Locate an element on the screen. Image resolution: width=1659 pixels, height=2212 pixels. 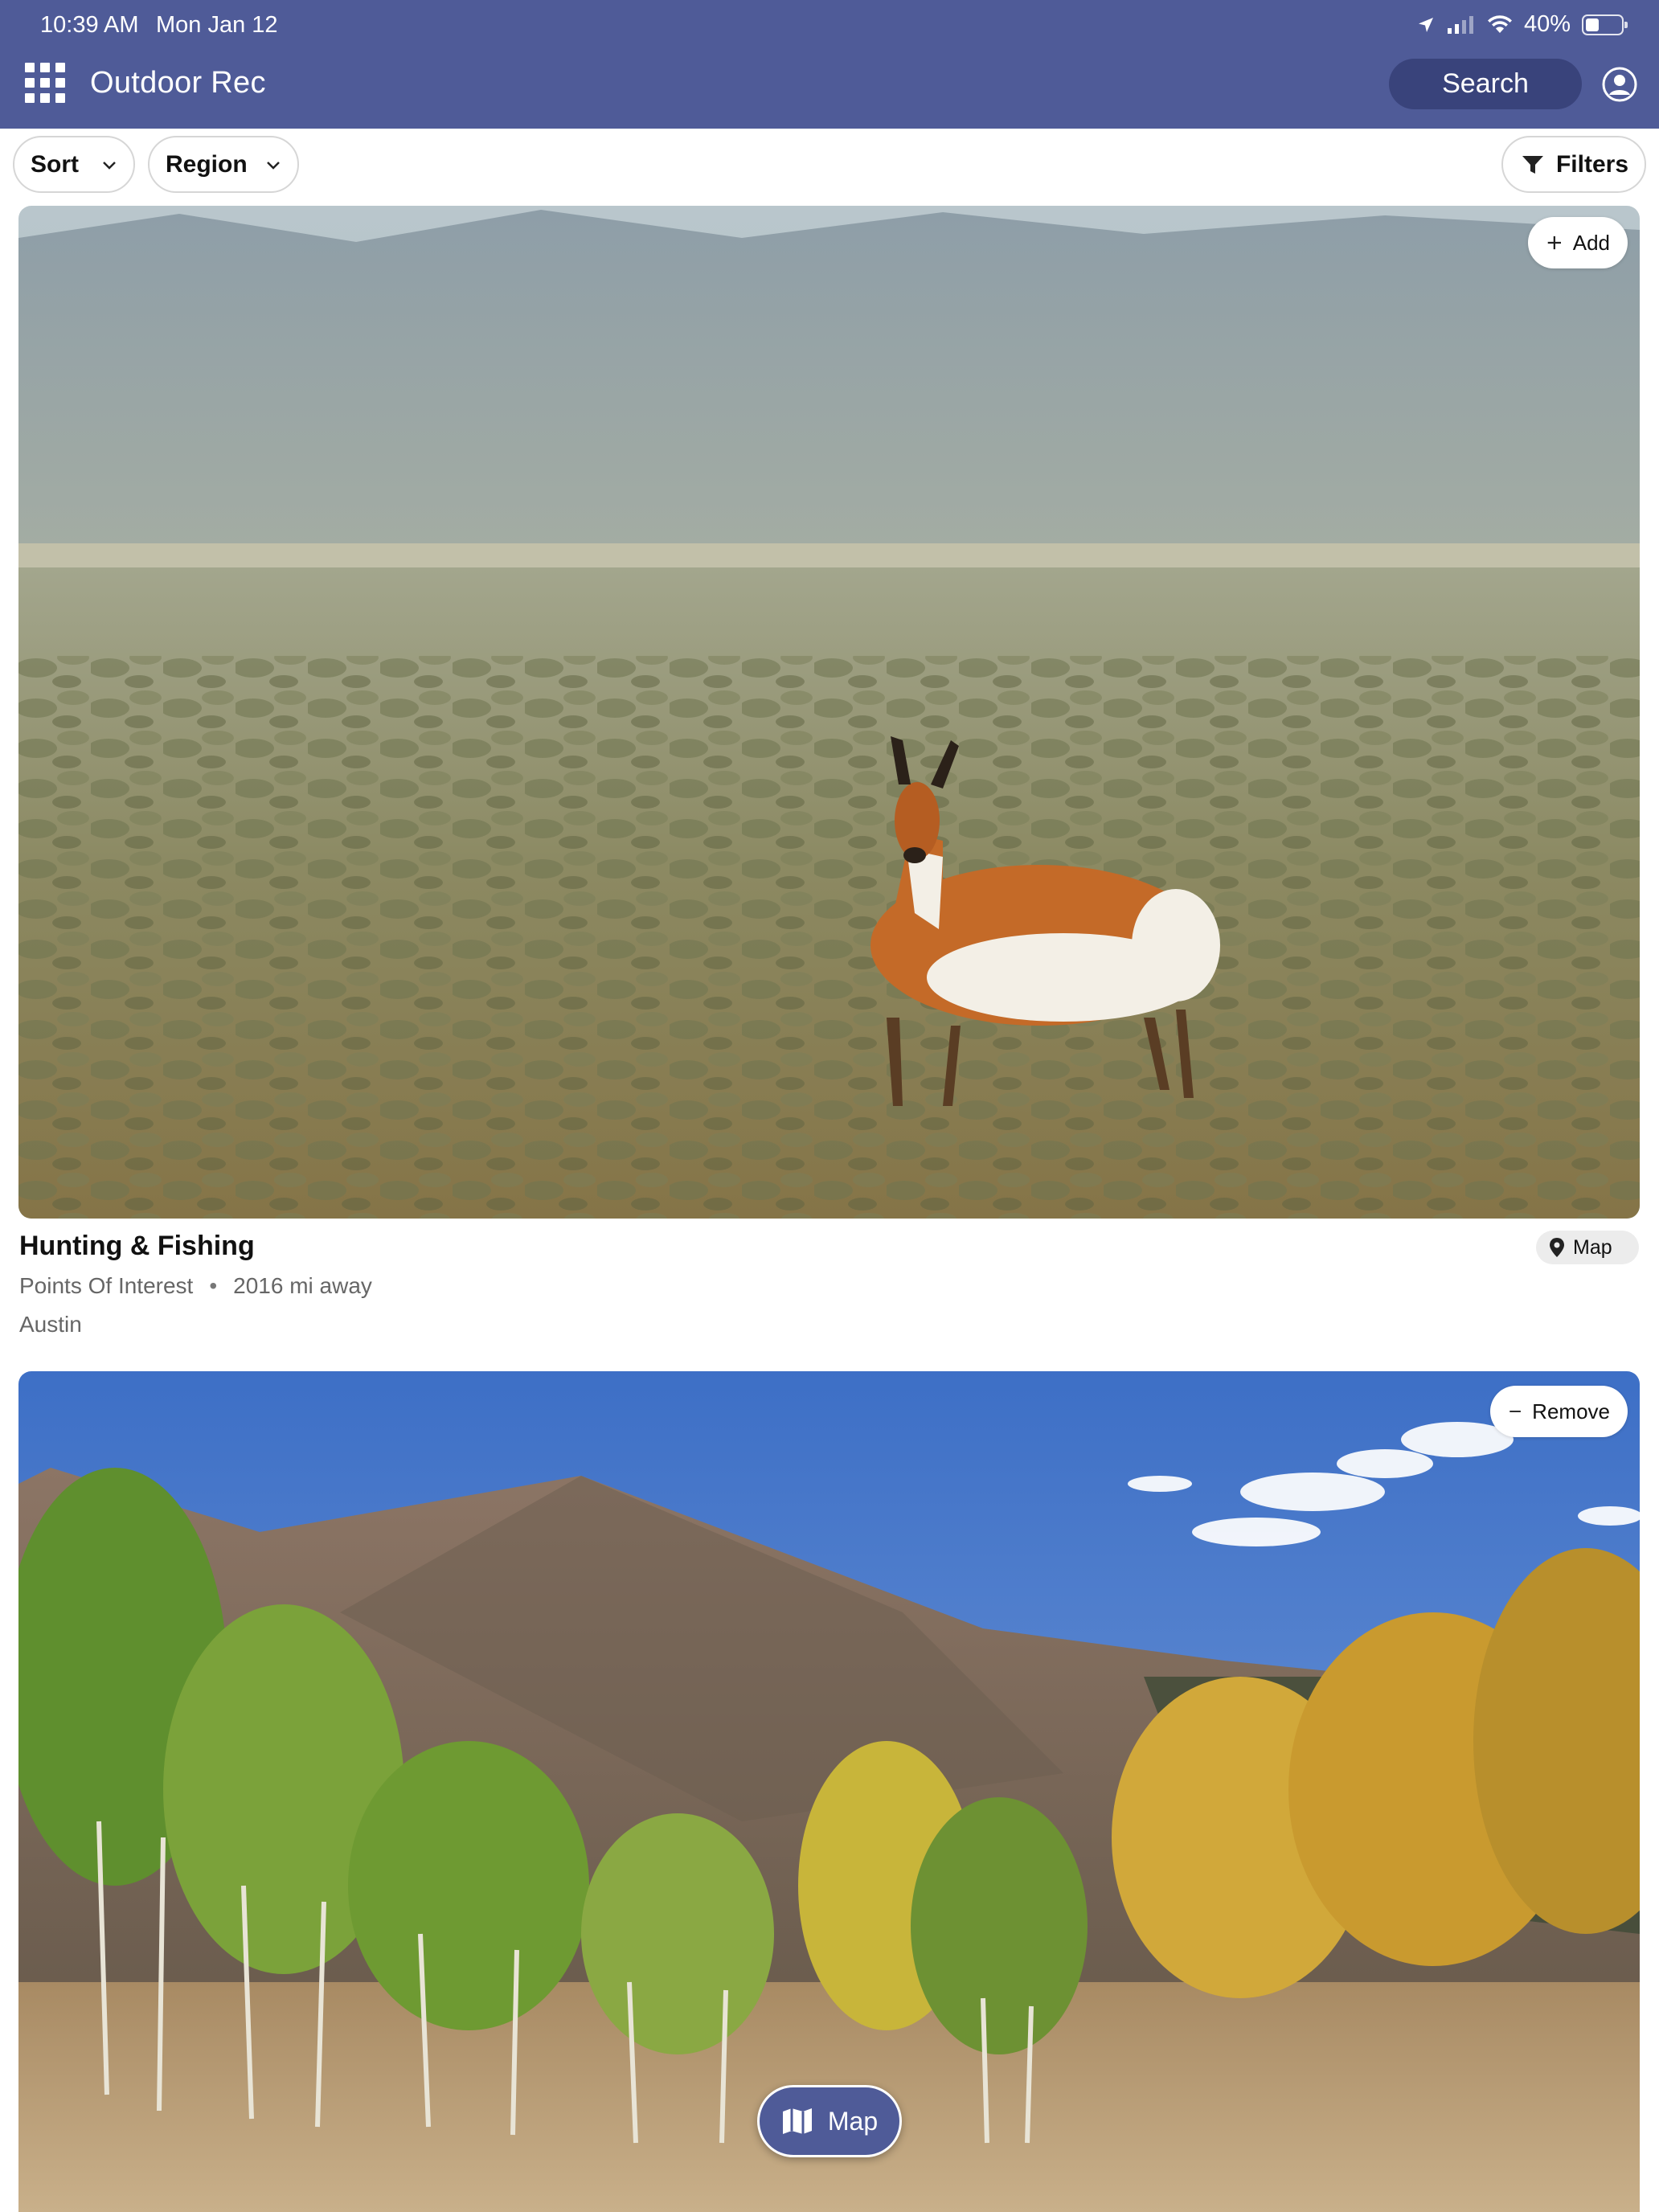
filter-funnel-icon is located at coordinates (1532, 164).